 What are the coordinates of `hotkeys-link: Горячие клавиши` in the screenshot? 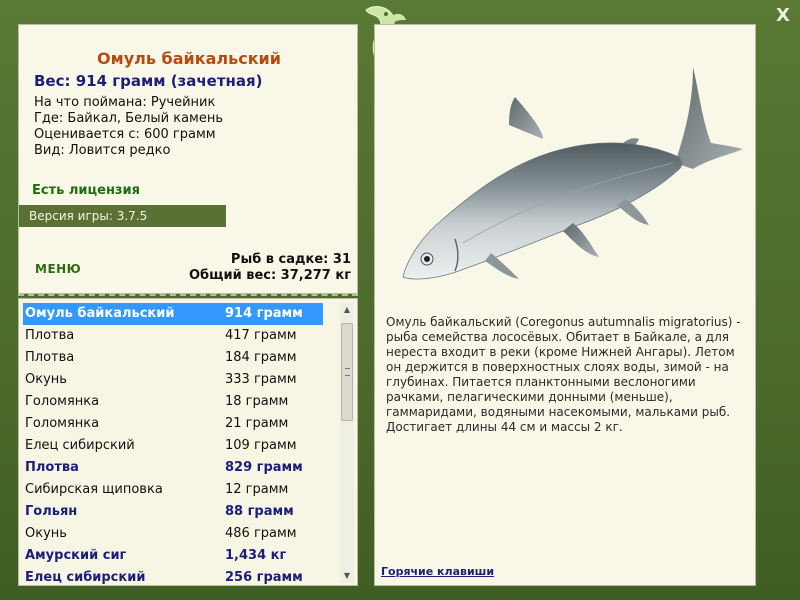 It's located at (437, 571).